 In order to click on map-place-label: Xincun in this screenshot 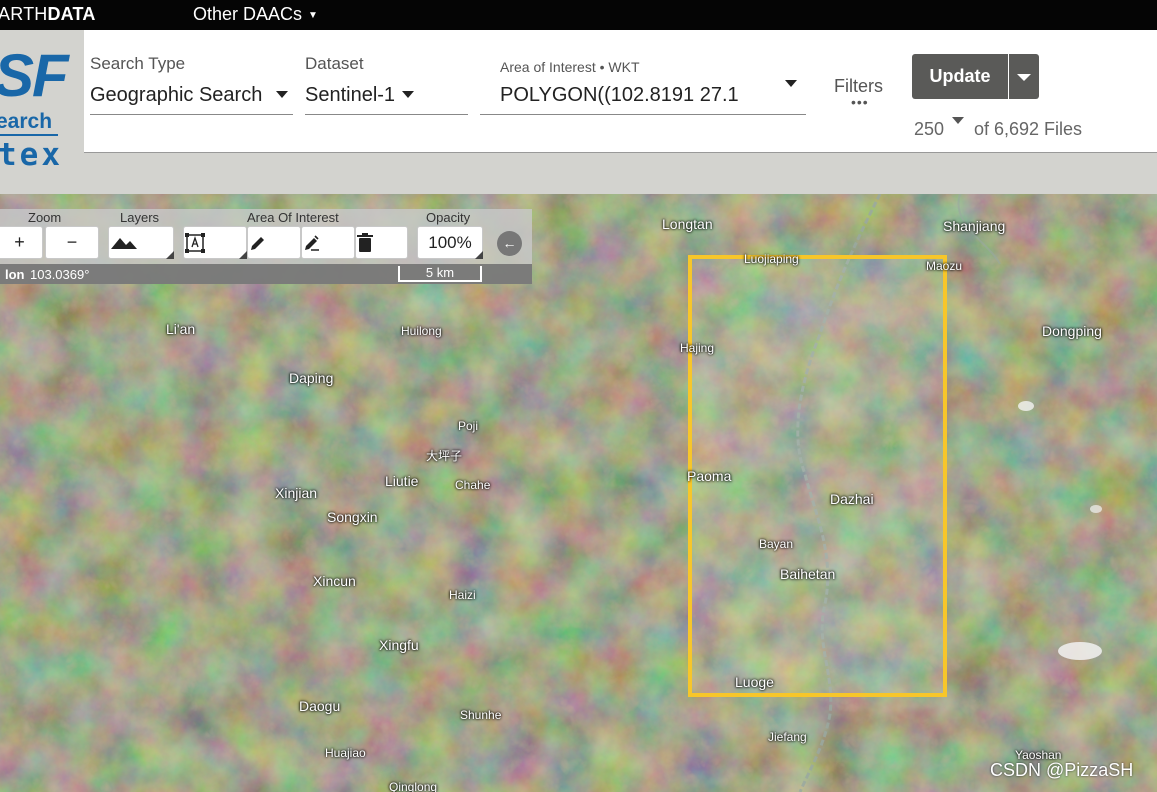, I will do `click(334, 581)`.